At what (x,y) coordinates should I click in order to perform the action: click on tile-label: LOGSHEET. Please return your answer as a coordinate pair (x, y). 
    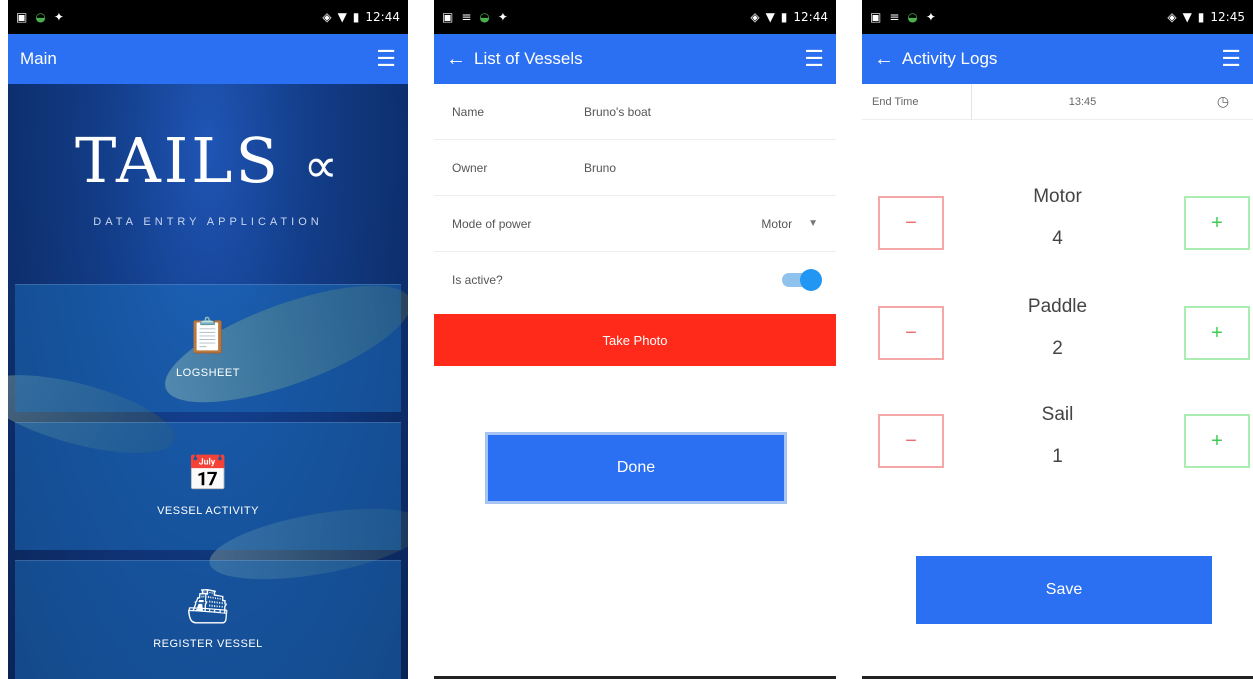
    Looking at the image, I should click on (208, 372).